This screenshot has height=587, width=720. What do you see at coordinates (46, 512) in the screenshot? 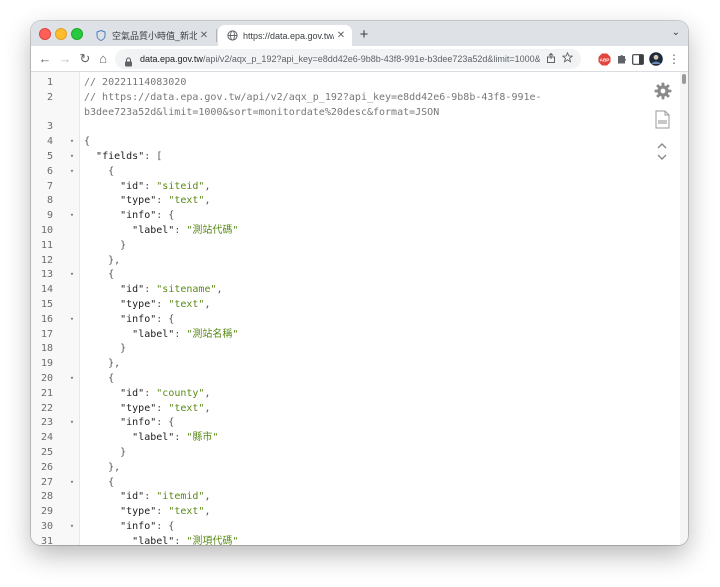
I see `line-number: 29` at bounding box center [46, 512].